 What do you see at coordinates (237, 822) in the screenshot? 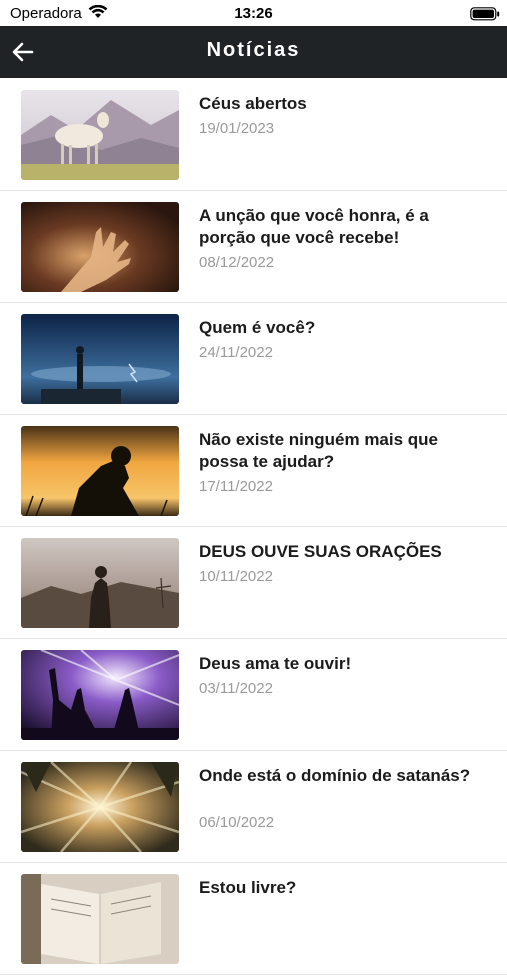
I see `news-date: 06/10/2022` at bounding box center [237, 822].